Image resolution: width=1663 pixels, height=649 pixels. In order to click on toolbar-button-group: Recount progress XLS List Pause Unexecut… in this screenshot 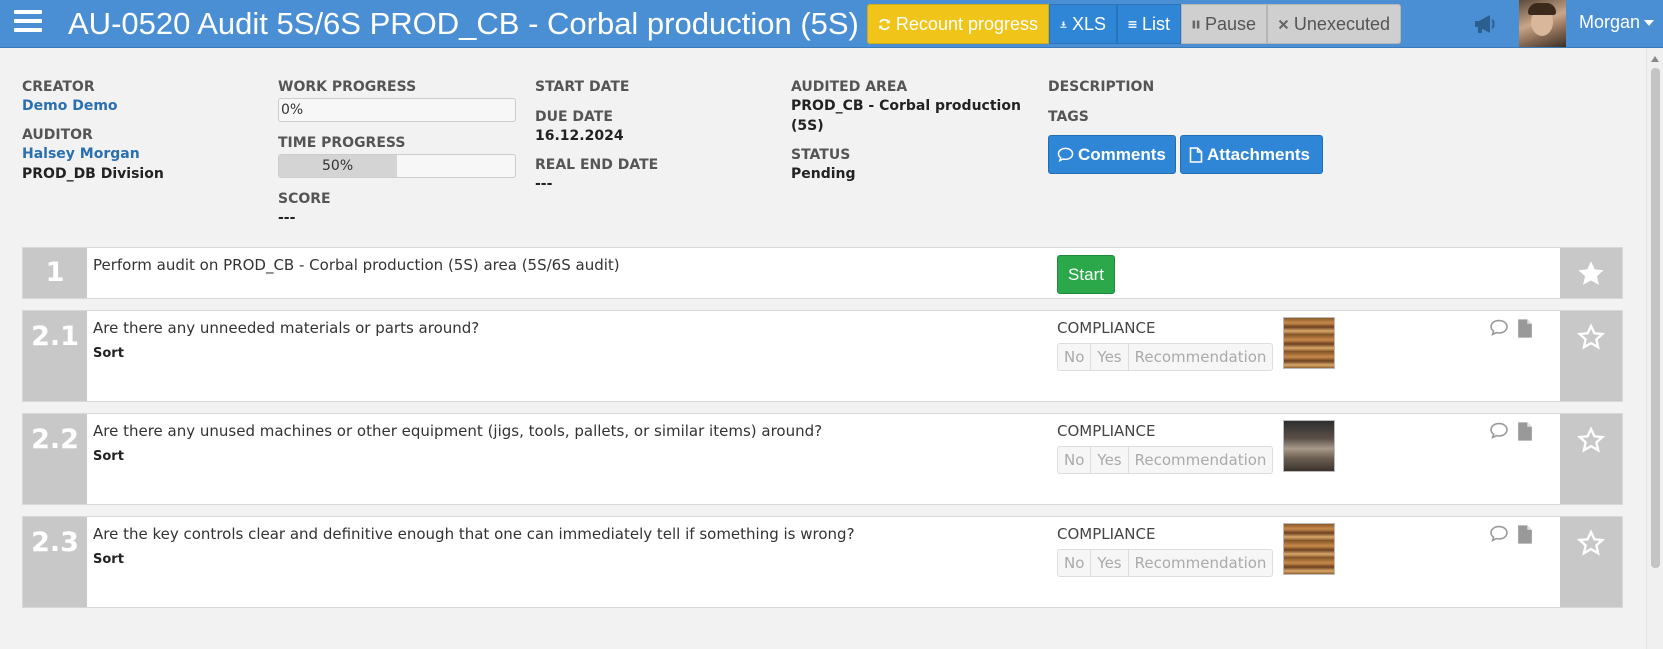, I will do `click(1134, 24)`.